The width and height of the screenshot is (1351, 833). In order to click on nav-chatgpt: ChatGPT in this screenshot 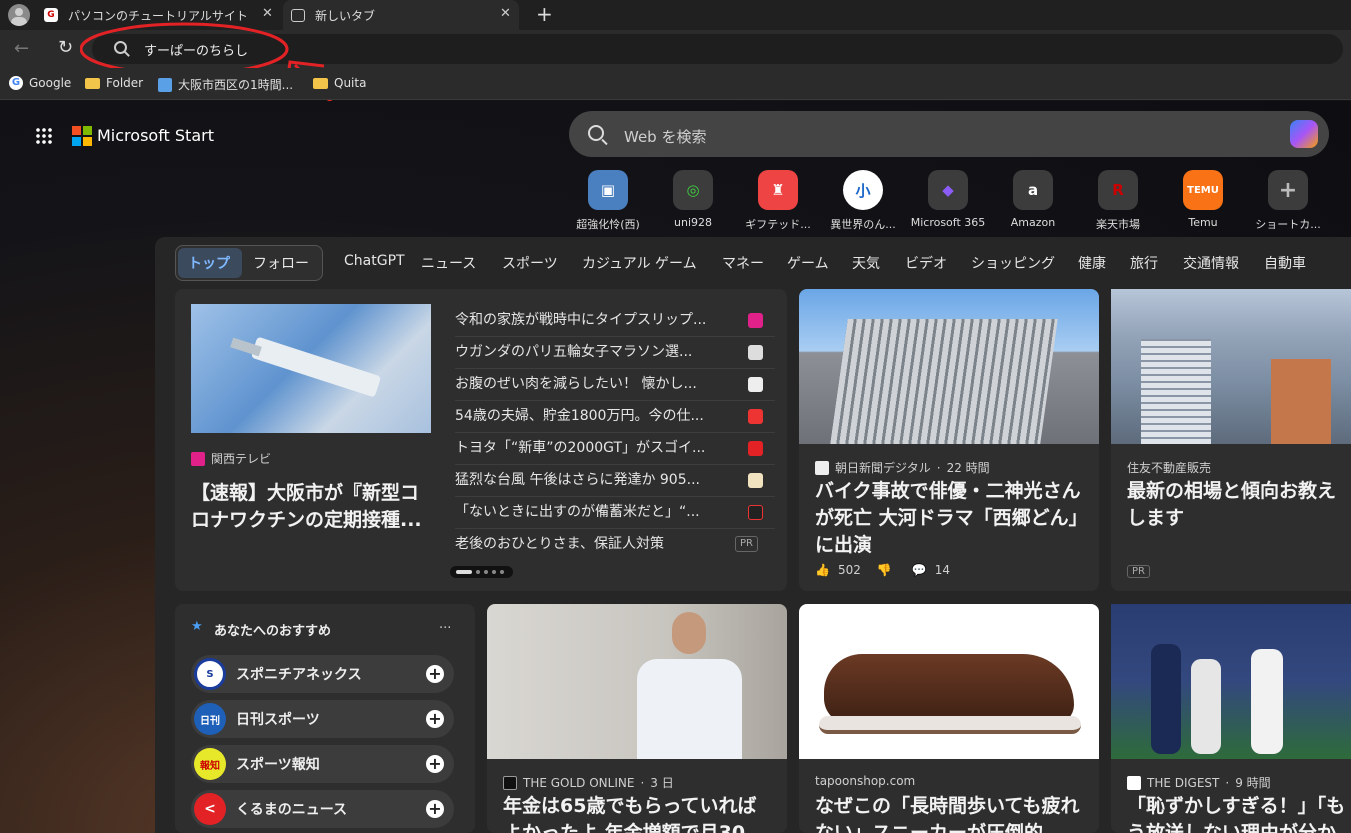, I will do `click(374, 261)`.